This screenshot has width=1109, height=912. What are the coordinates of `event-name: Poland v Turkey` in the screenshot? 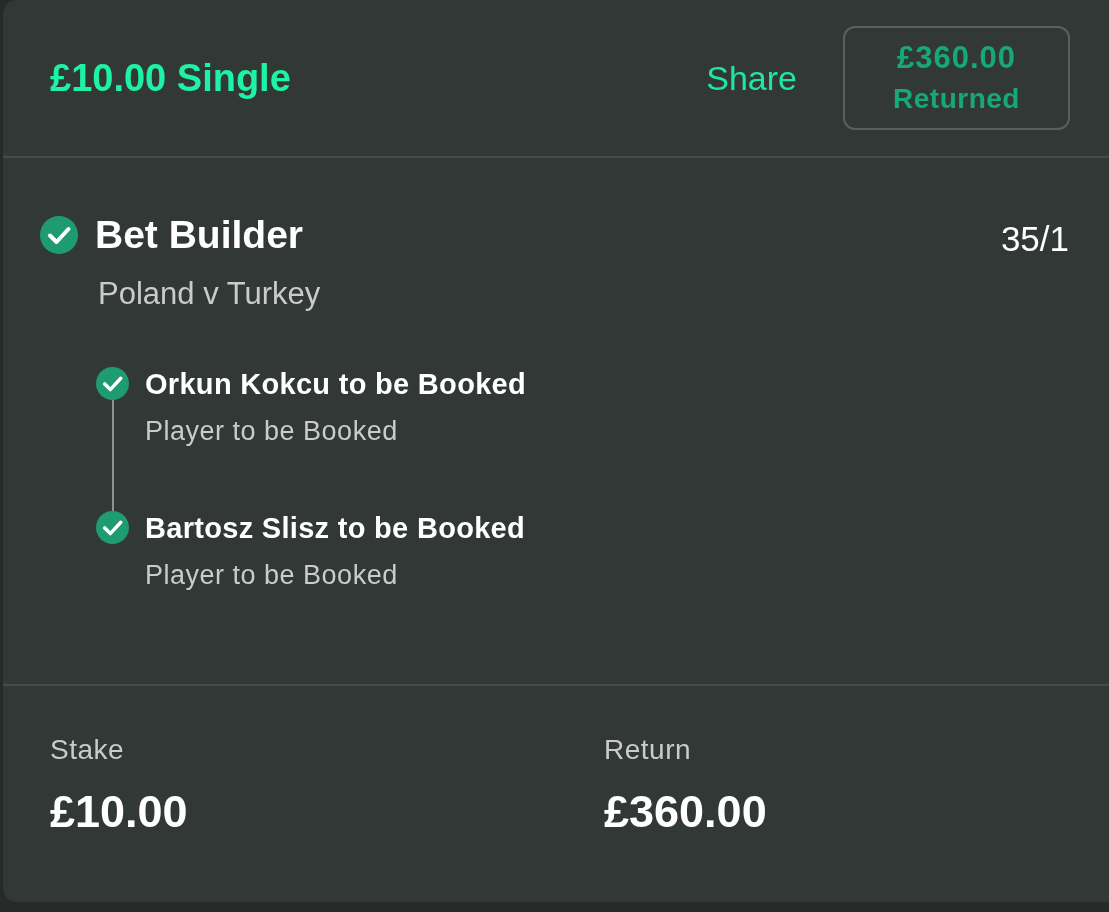 It's located at (209, 294).